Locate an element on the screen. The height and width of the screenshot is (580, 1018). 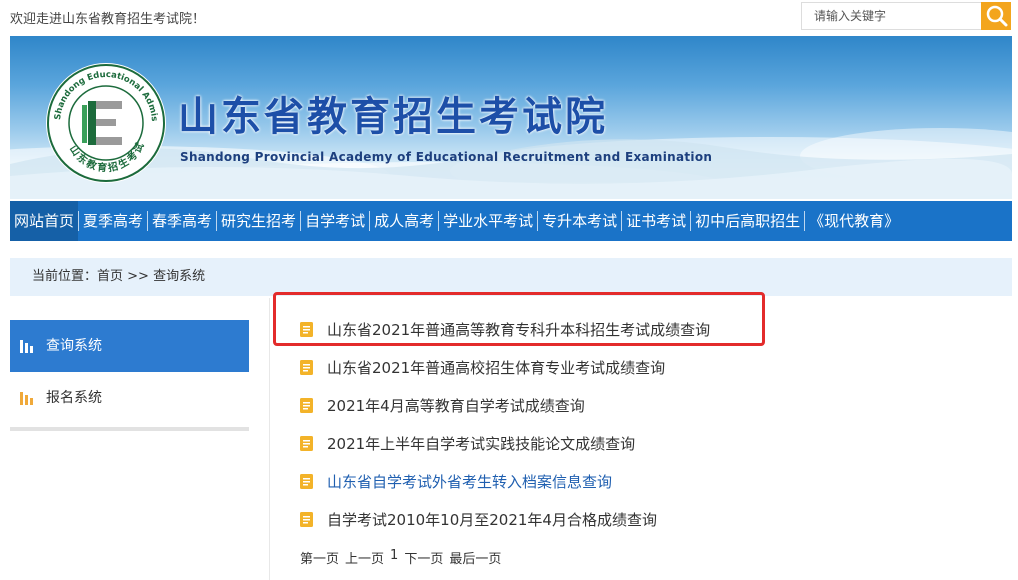
nav-item-spring-gaokao: 春季高考 is located at coordinates (182, 221).